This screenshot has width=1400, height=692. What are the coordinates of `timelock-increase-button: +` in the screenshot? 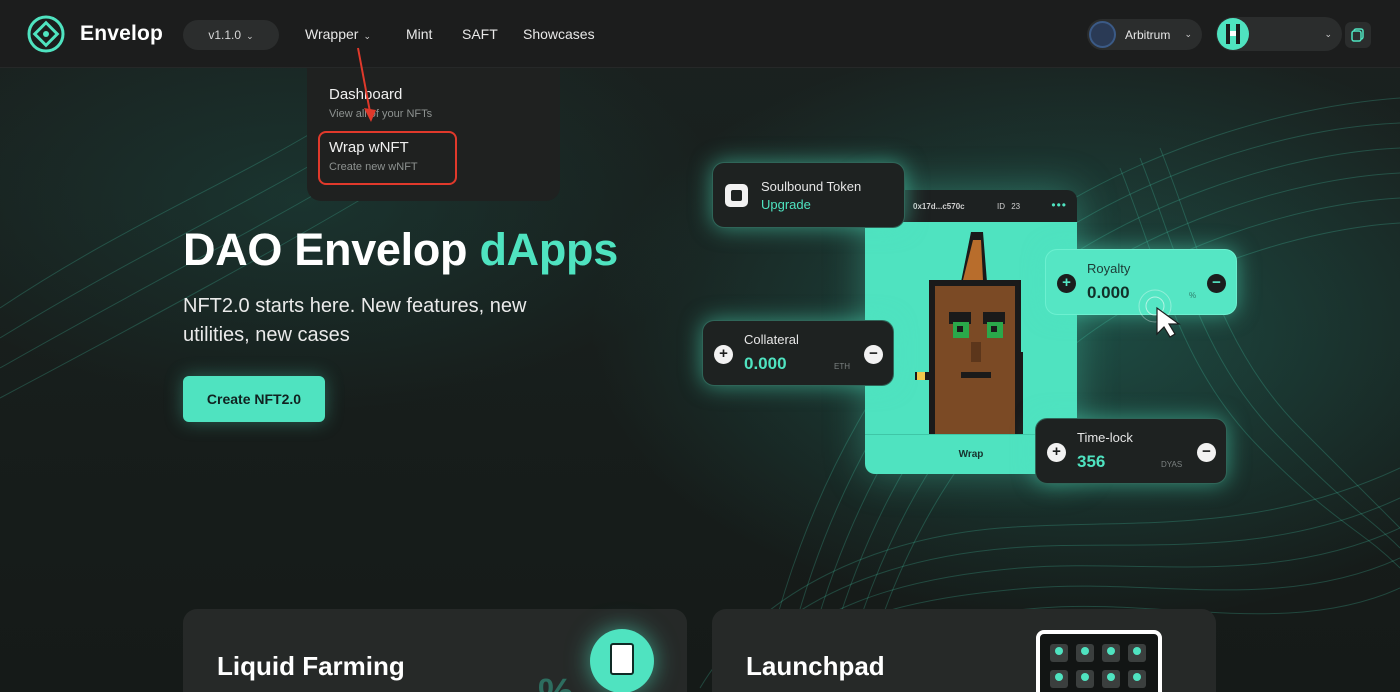 It's located at (1056, 452).